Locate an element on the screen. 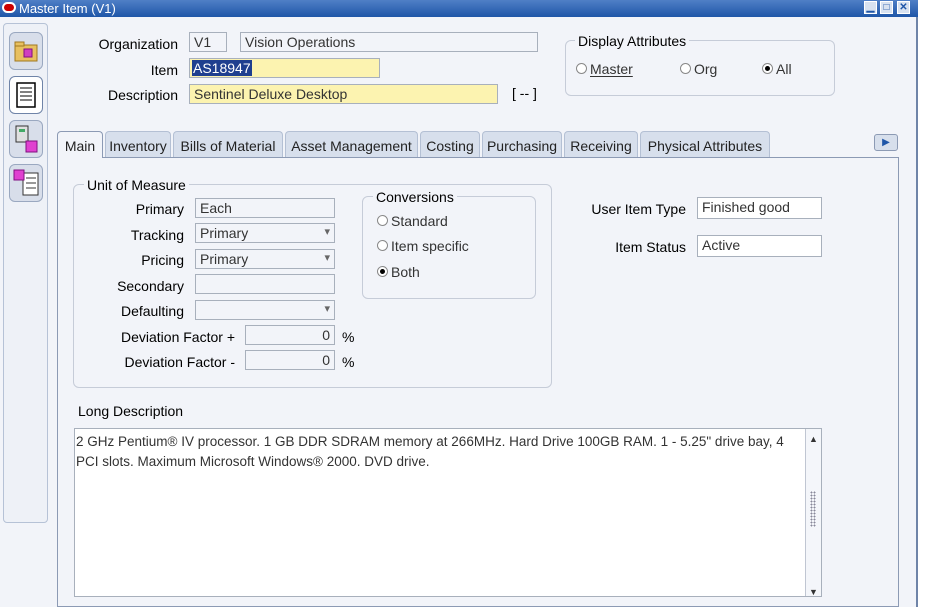 This screenshot has height=607, width=940. scroll-grip is located at coordinates (813, 509).